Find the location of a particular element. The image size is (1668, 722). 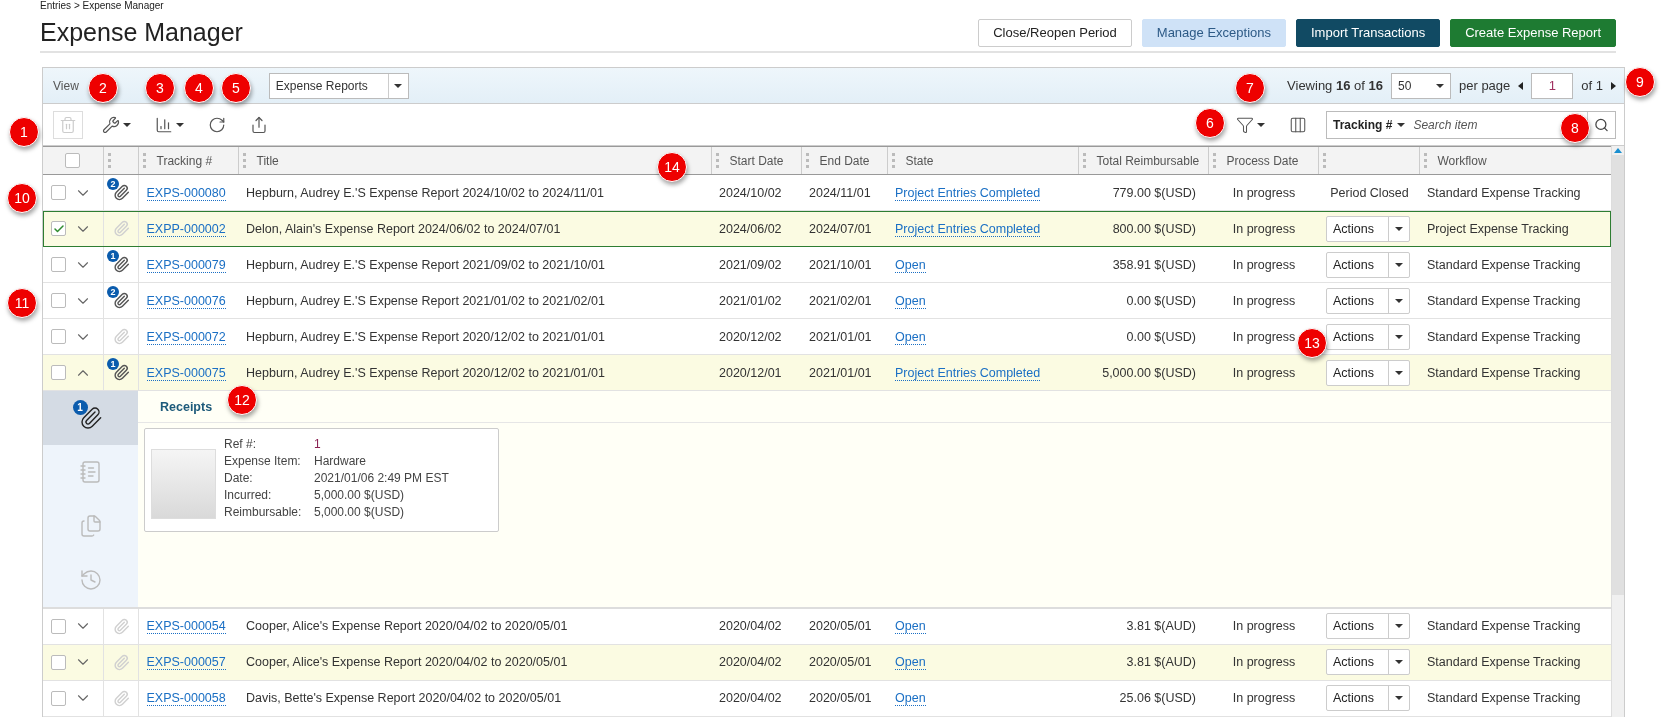

view-select: Expense Reports is located at coordinates (338, 85).